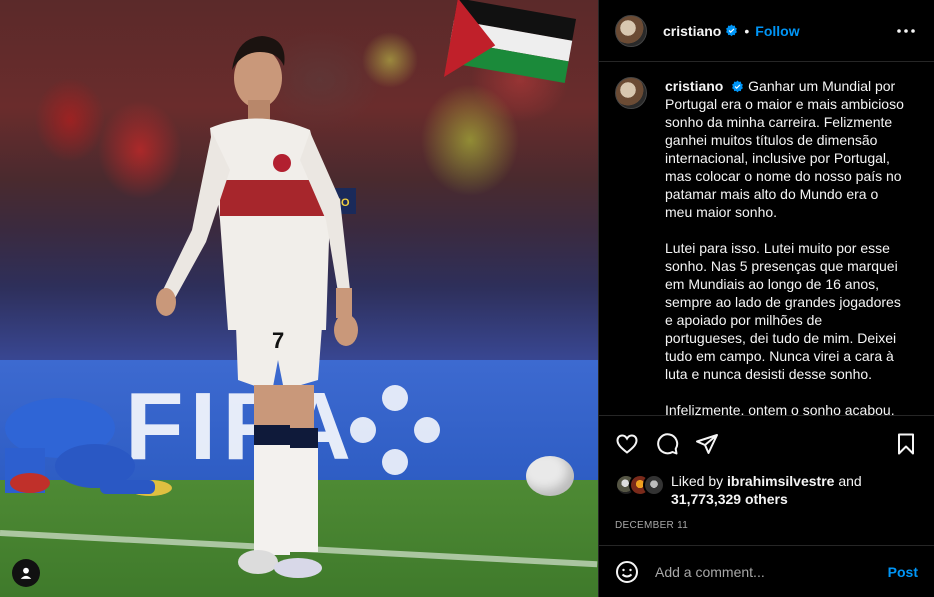 The width and height of the screenshot is (934, 597). I want to click on bookmark-icon, so click(906, 444).